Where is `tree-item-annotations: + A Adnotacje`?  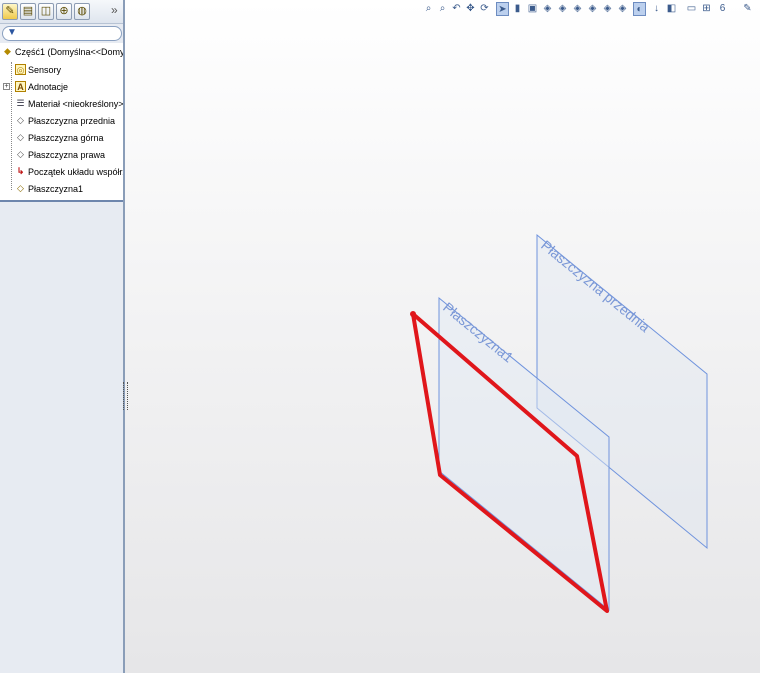 tree-item-annotations: + A Adnotacje is located at coordinates (61, 87).